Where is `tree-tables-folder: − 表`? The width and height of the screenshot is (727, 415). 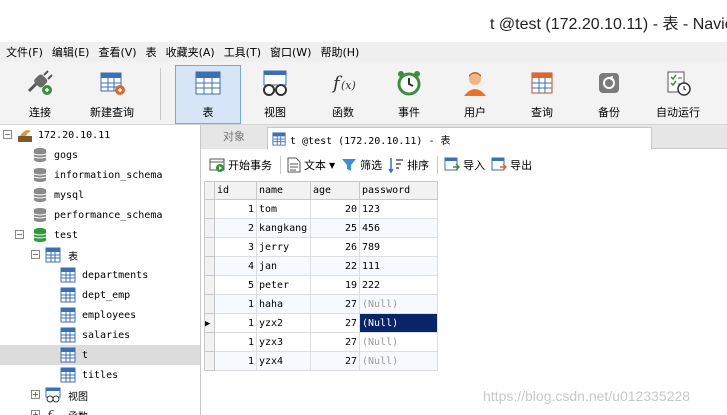 tree-tables-folder: − 表 is located at coordinates (100, 255).